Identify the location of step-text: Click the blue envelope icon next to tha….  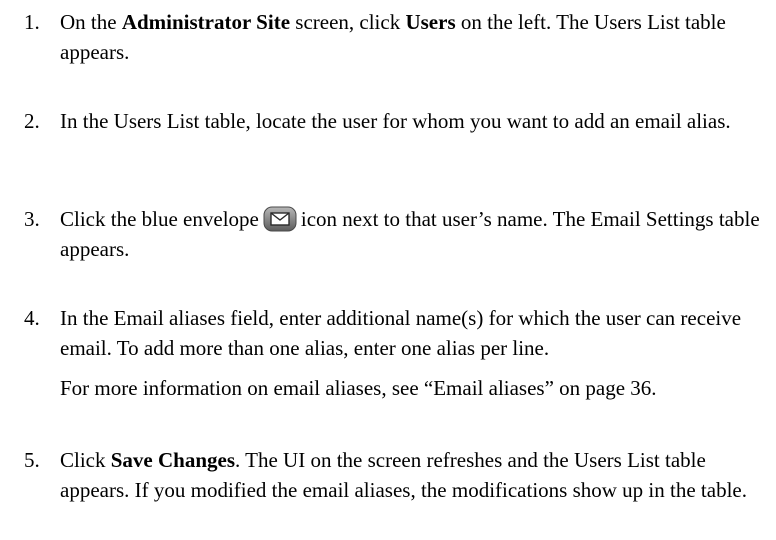
(413, 234).